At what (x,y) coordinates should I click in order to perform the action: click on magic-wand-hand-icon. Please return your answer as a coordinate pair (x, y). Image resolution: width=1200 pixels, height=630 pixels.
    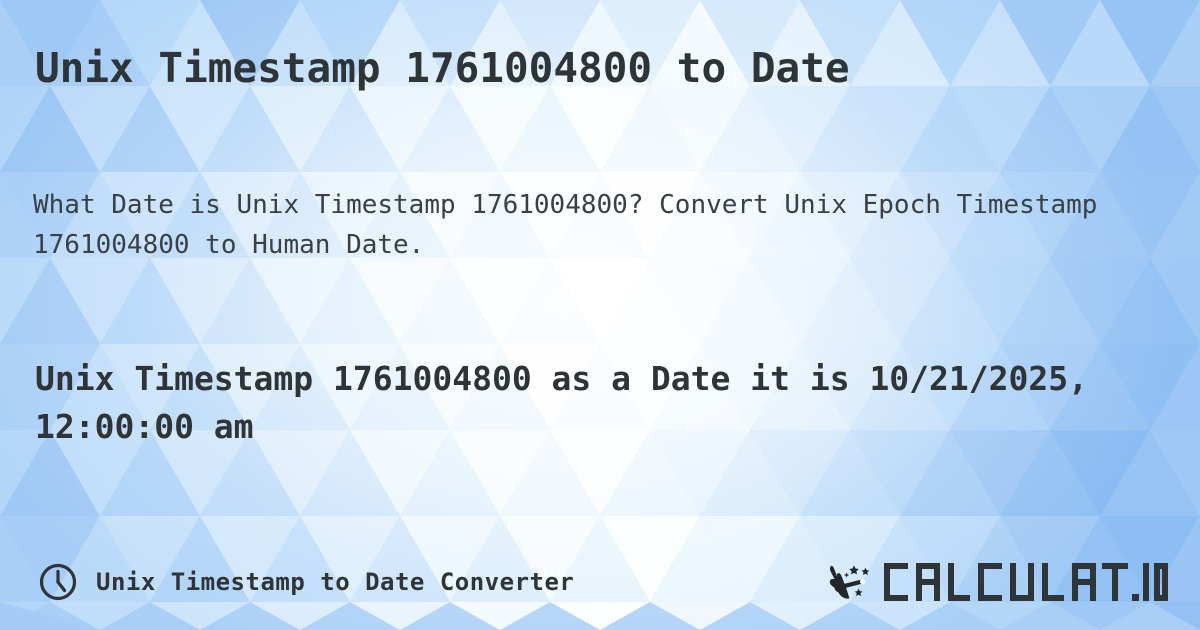
    Looking at the image, I should click on (849, 582).